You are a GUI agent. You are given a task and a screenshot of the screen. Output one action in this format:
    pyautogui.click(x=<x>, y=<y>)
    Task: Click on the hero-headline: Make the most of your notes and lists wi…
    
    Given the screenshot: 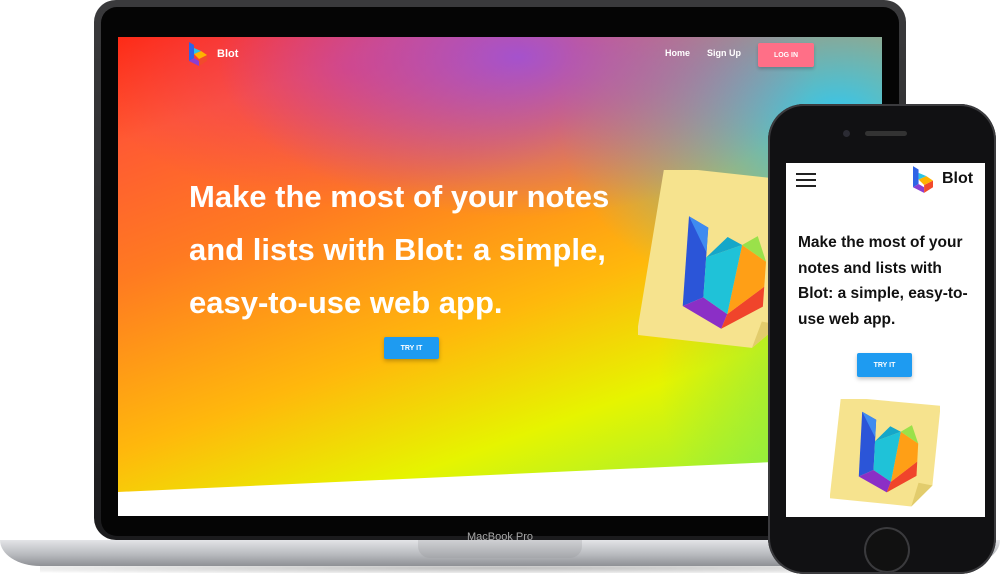 What is the action you would take?
    pyautogui.click(x=399, y=249)
    